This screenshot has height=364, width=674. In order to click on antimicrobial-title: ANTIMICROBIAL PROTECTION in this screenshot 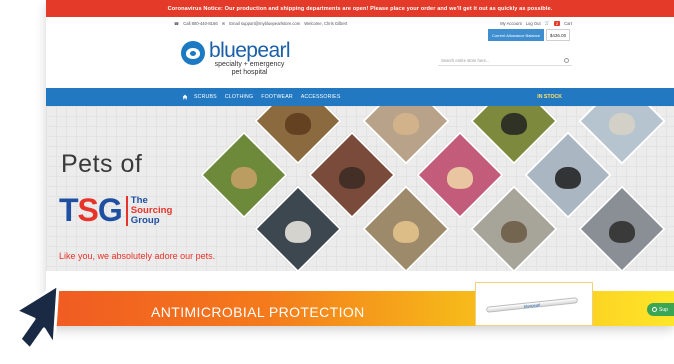, I will do `click(258, 312)`.